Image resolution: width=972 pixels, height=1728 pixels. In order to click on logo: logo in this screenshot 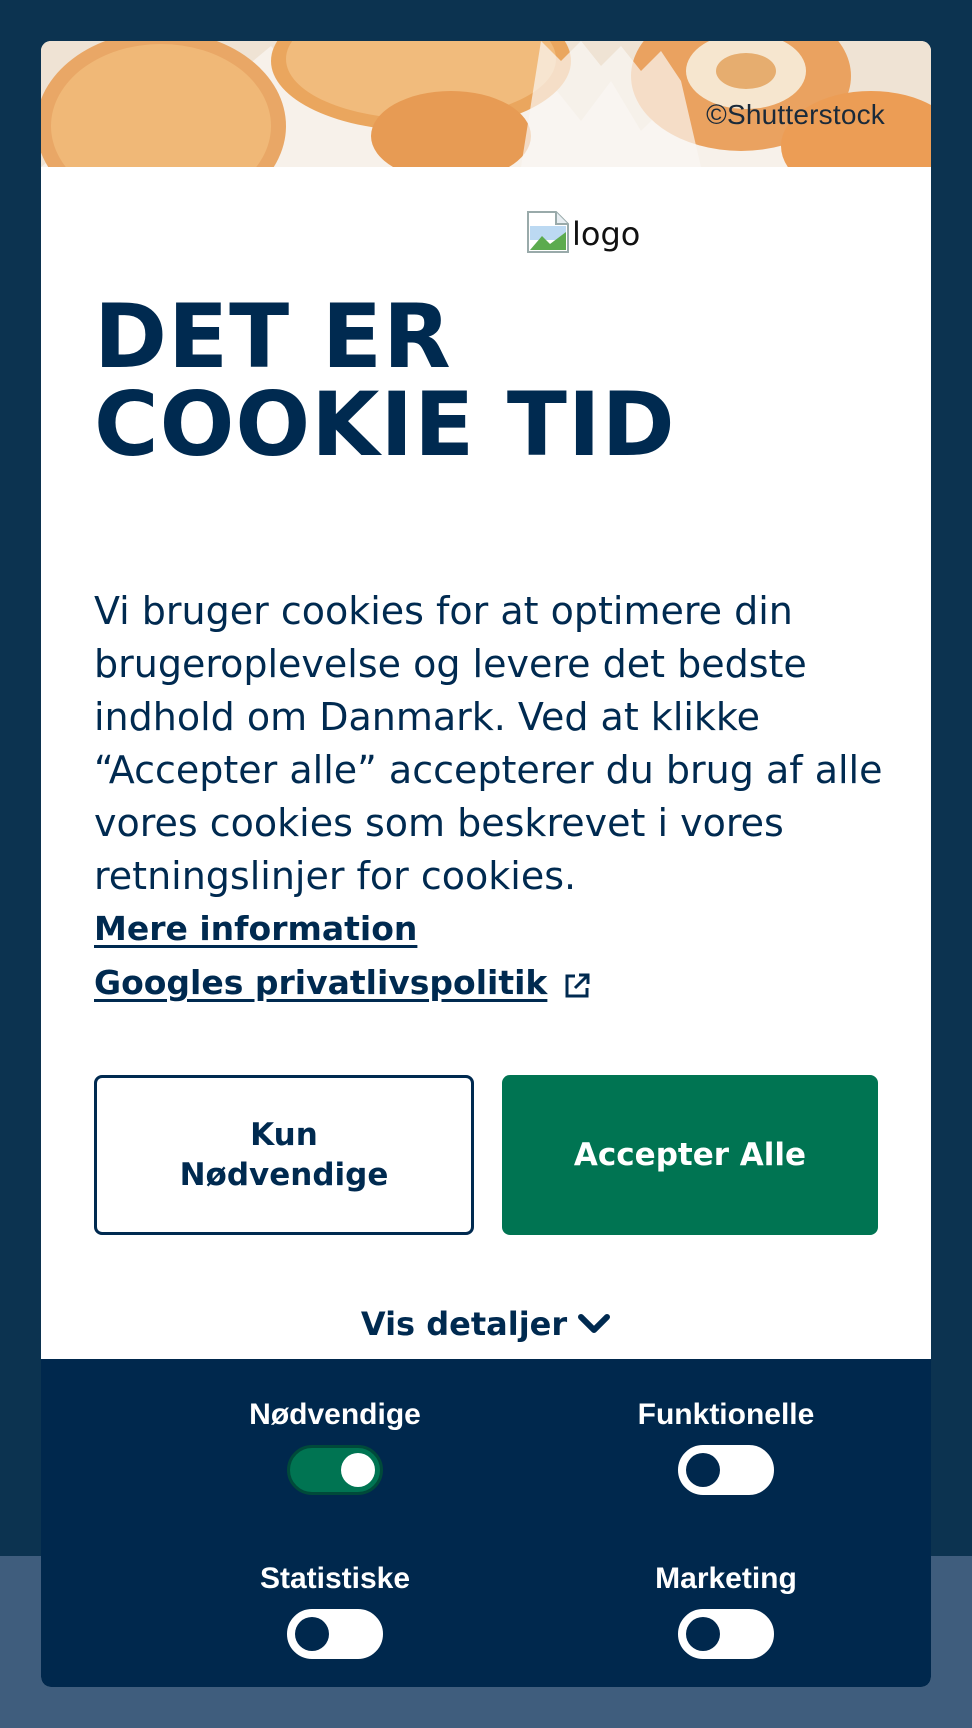, I will do `click(583, 230)`.